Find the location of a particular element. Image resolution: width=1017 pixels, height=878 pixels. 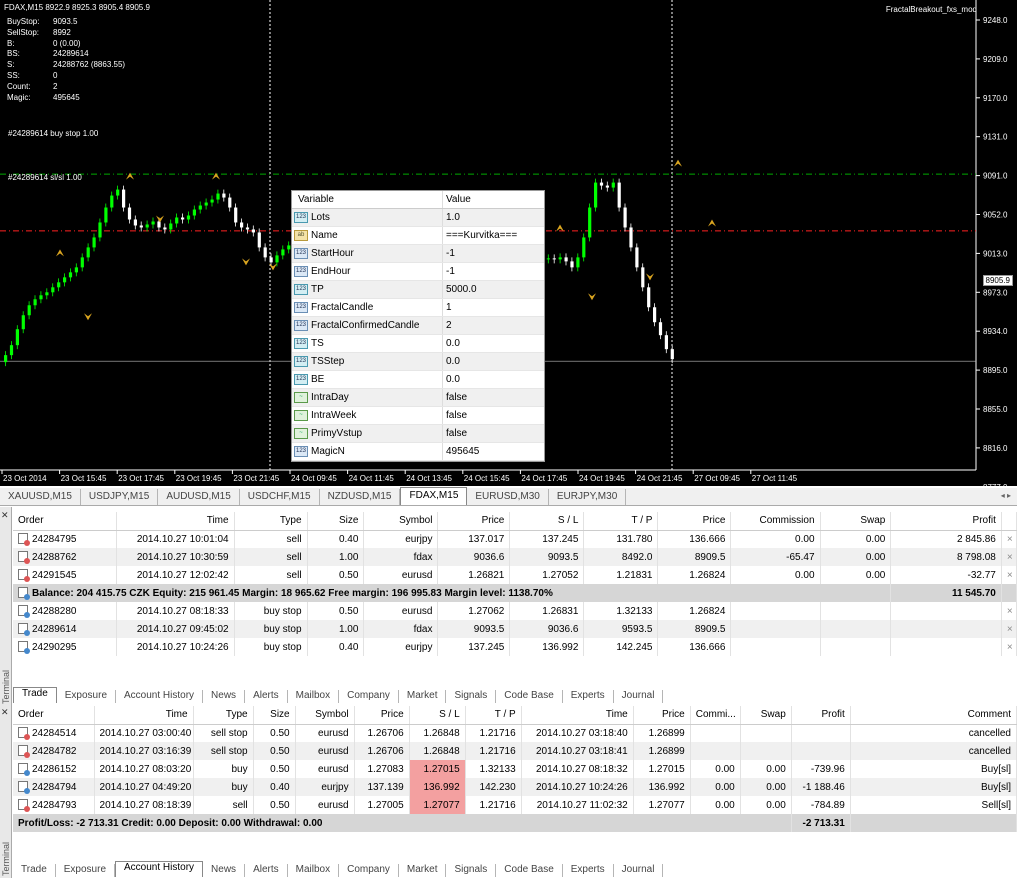

param-row: 123 MagicN 495645 is located at coordinates (418, 452).